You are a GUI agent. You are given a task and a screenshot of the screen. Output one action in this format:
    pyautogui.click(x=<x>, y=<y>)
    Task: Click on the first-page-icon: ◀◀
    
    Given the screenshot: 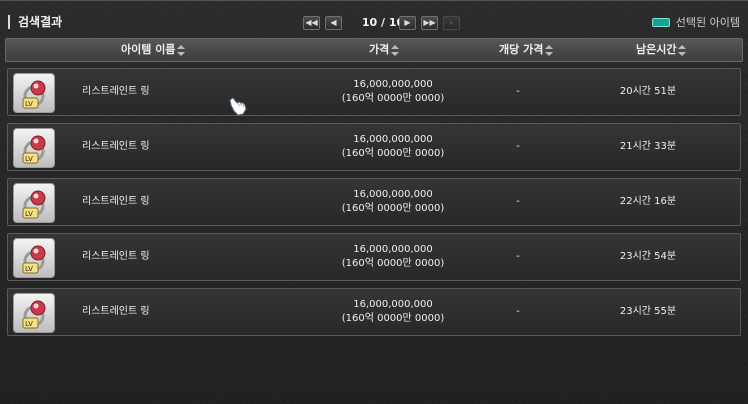 What is the action you would take?
    pyautogui.click(x=311, y=23)
    